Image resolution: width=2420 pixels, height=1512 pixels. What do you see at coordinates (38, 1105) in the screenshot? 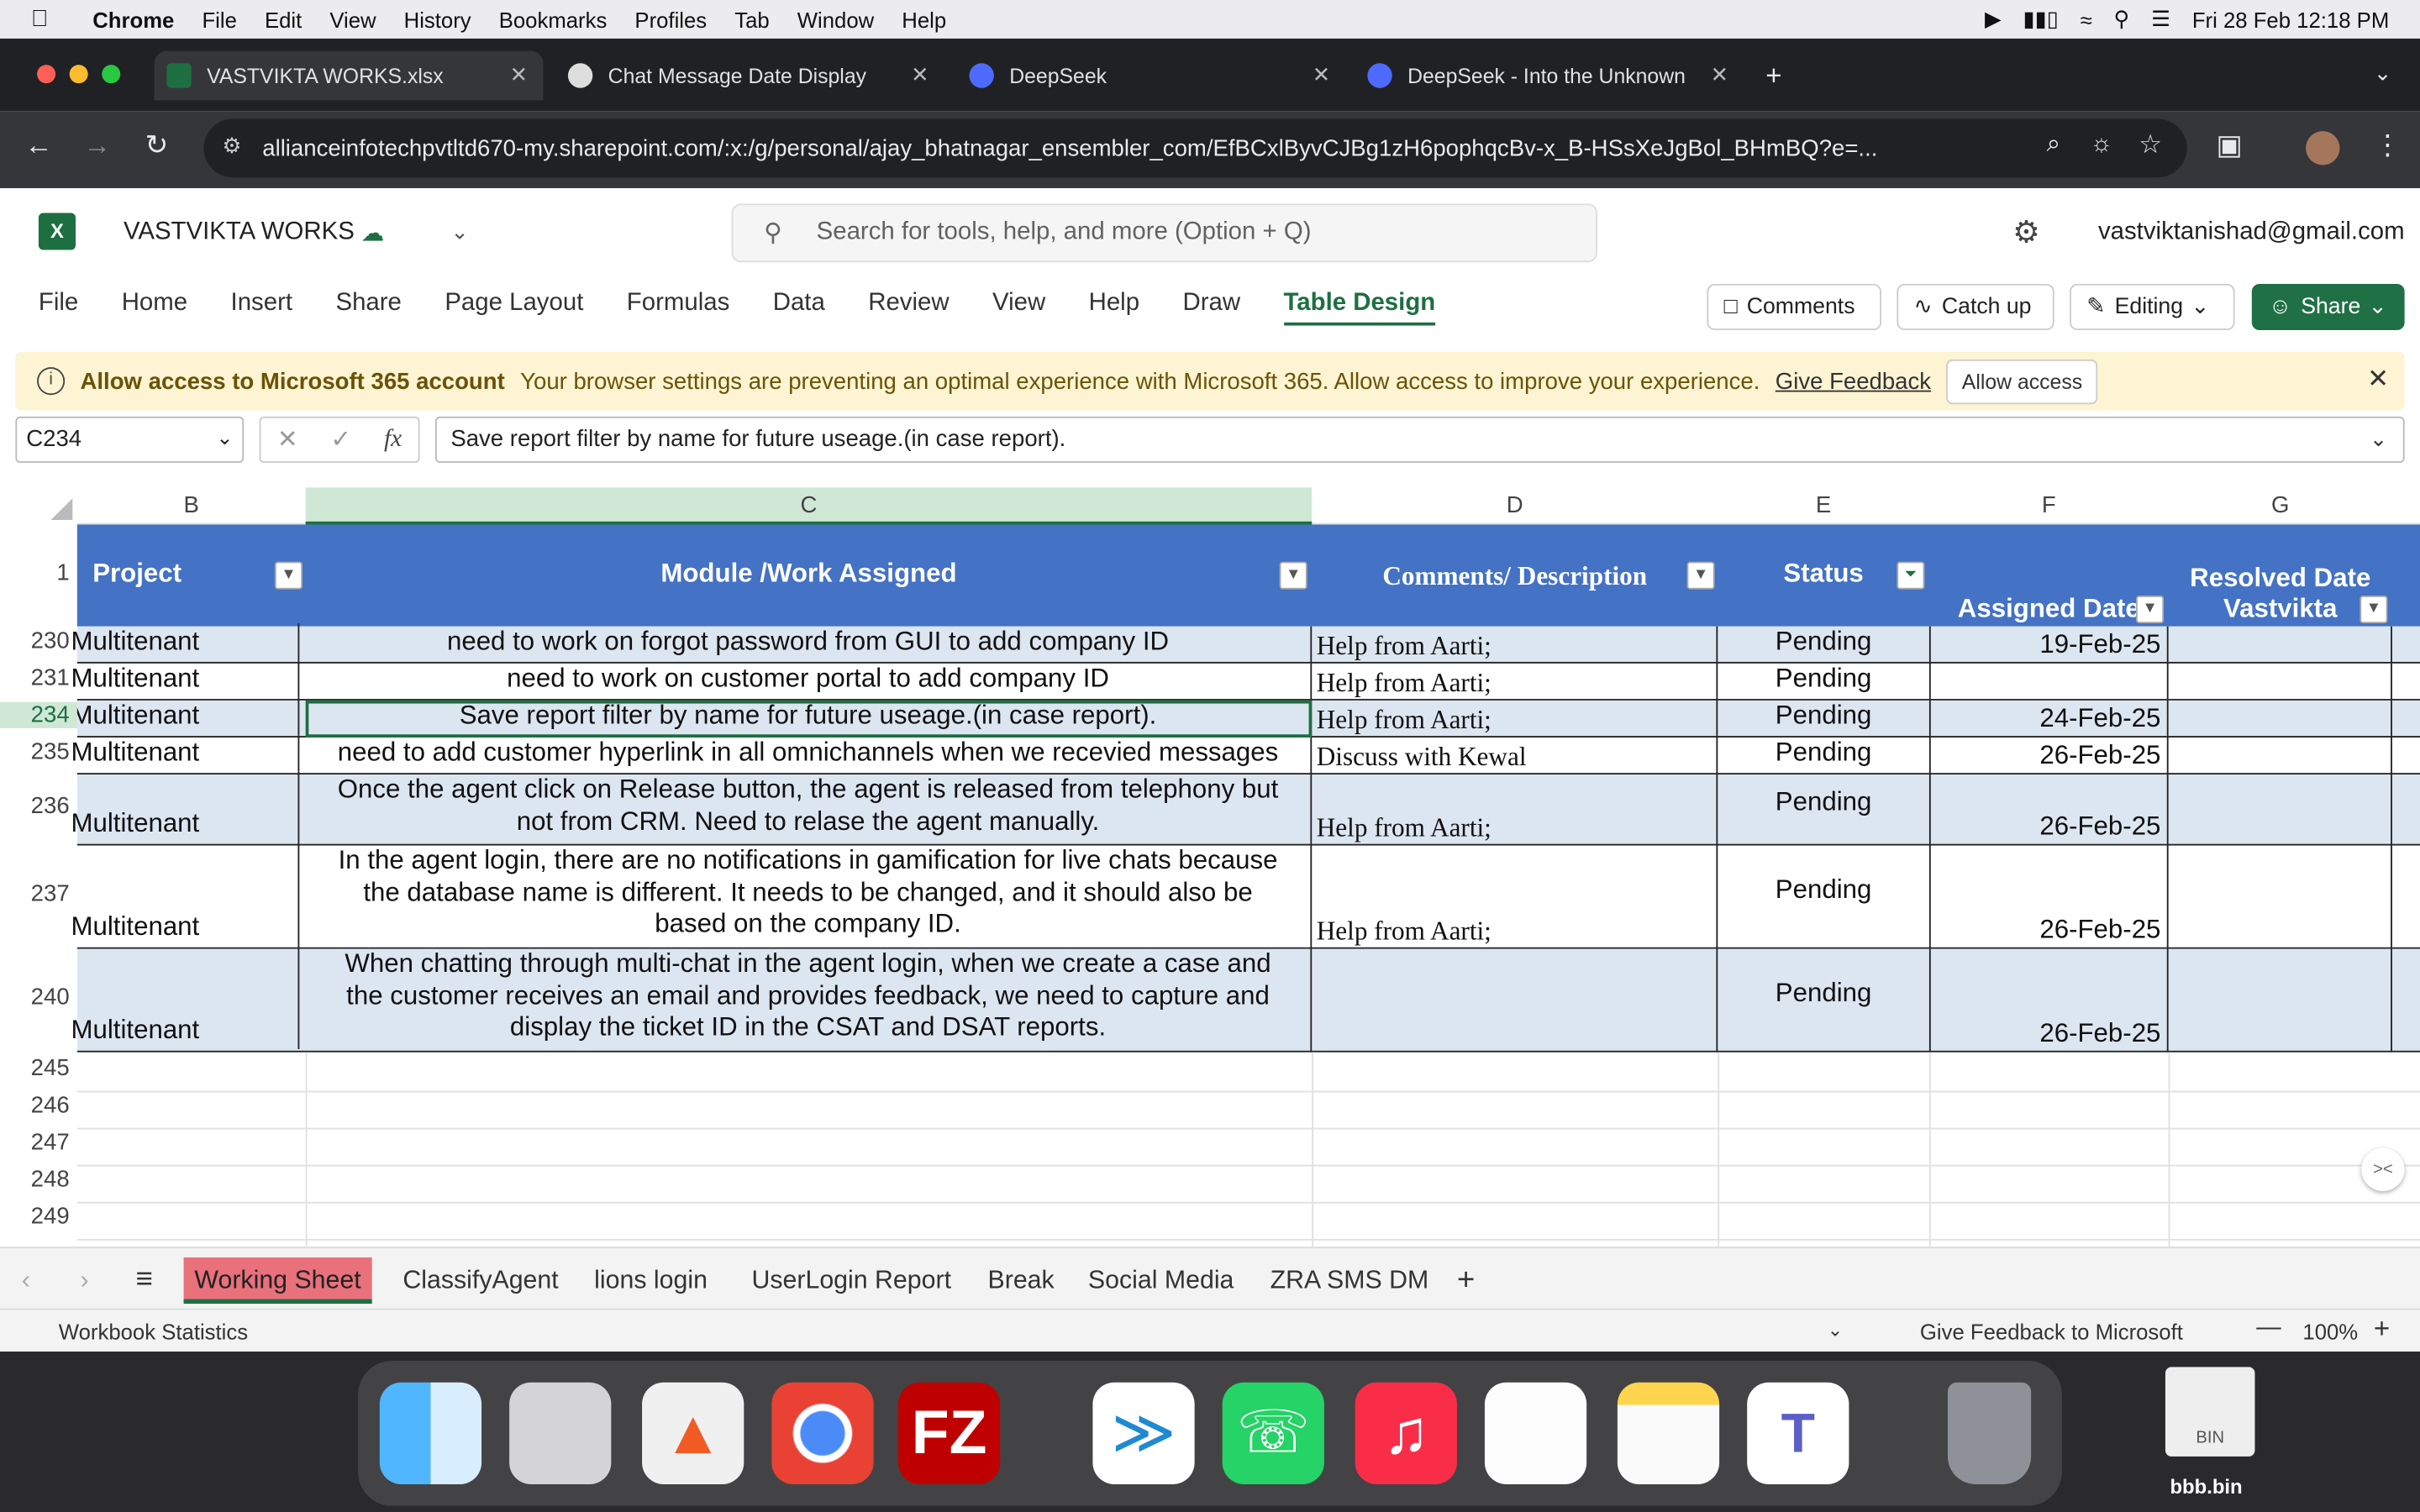
I see `row-number: 246` at bounding box center [38, 1105].